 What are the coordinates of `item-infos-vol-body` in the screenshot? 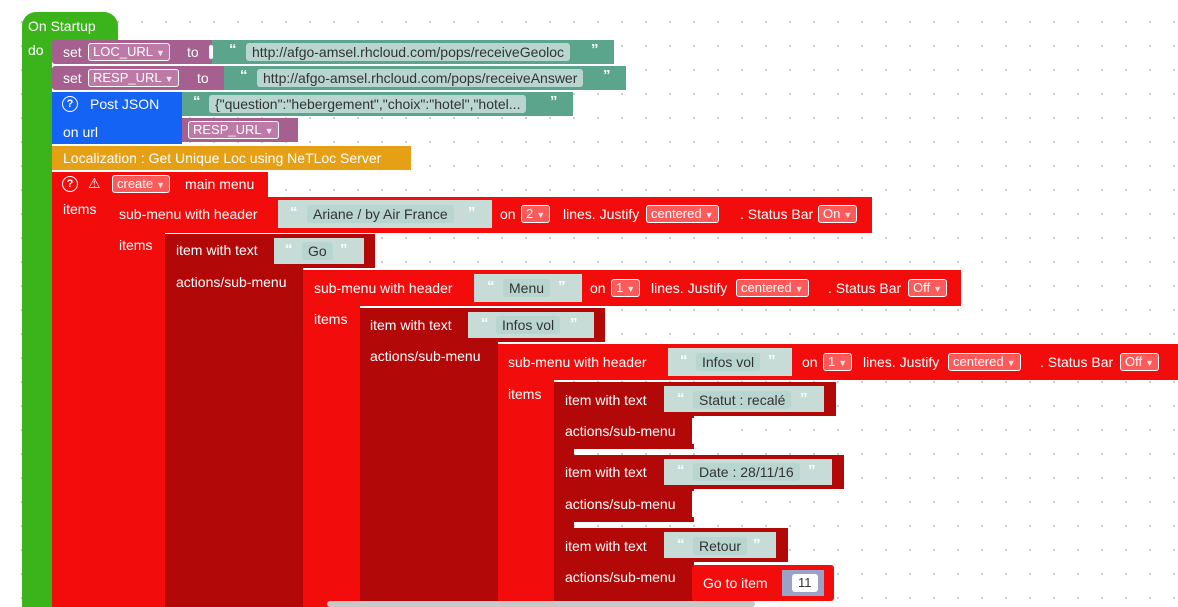 It's located at (429, 474).